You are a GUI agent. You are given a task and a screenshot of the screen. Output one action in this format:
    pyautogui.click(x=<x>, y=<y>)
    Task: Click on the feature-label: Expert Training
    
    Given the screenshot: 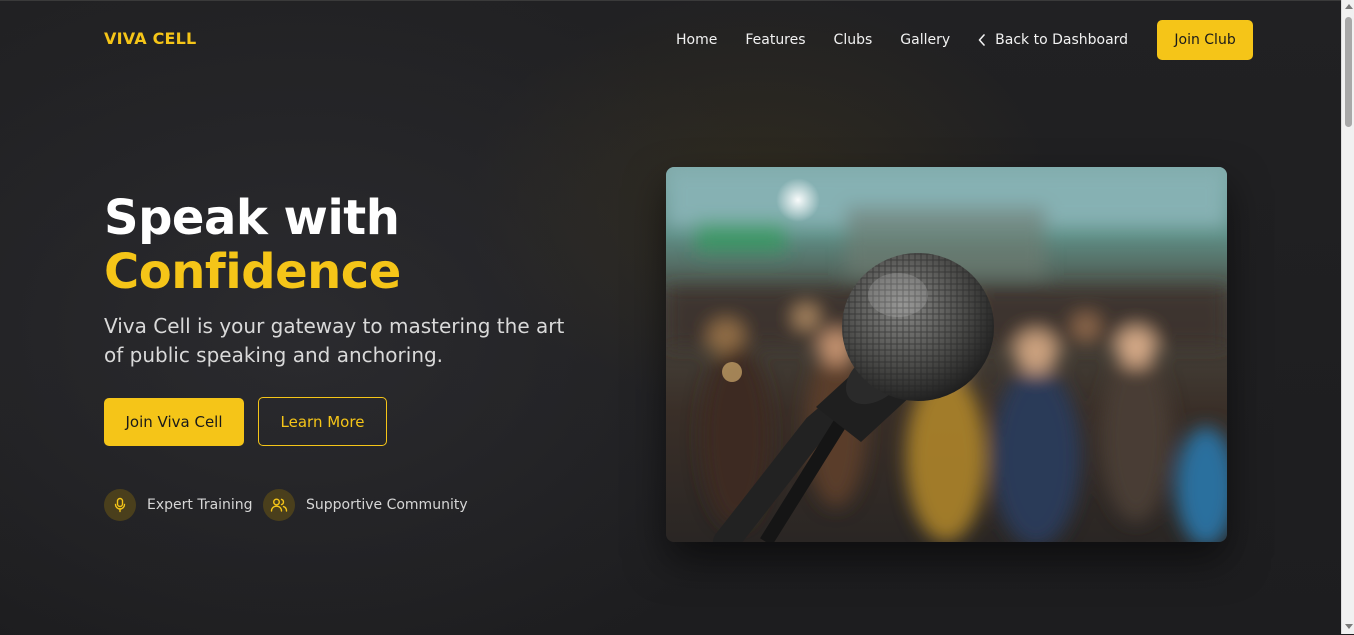 What is the action you would take?
    pyautogui.click(x=200, y=505)
    